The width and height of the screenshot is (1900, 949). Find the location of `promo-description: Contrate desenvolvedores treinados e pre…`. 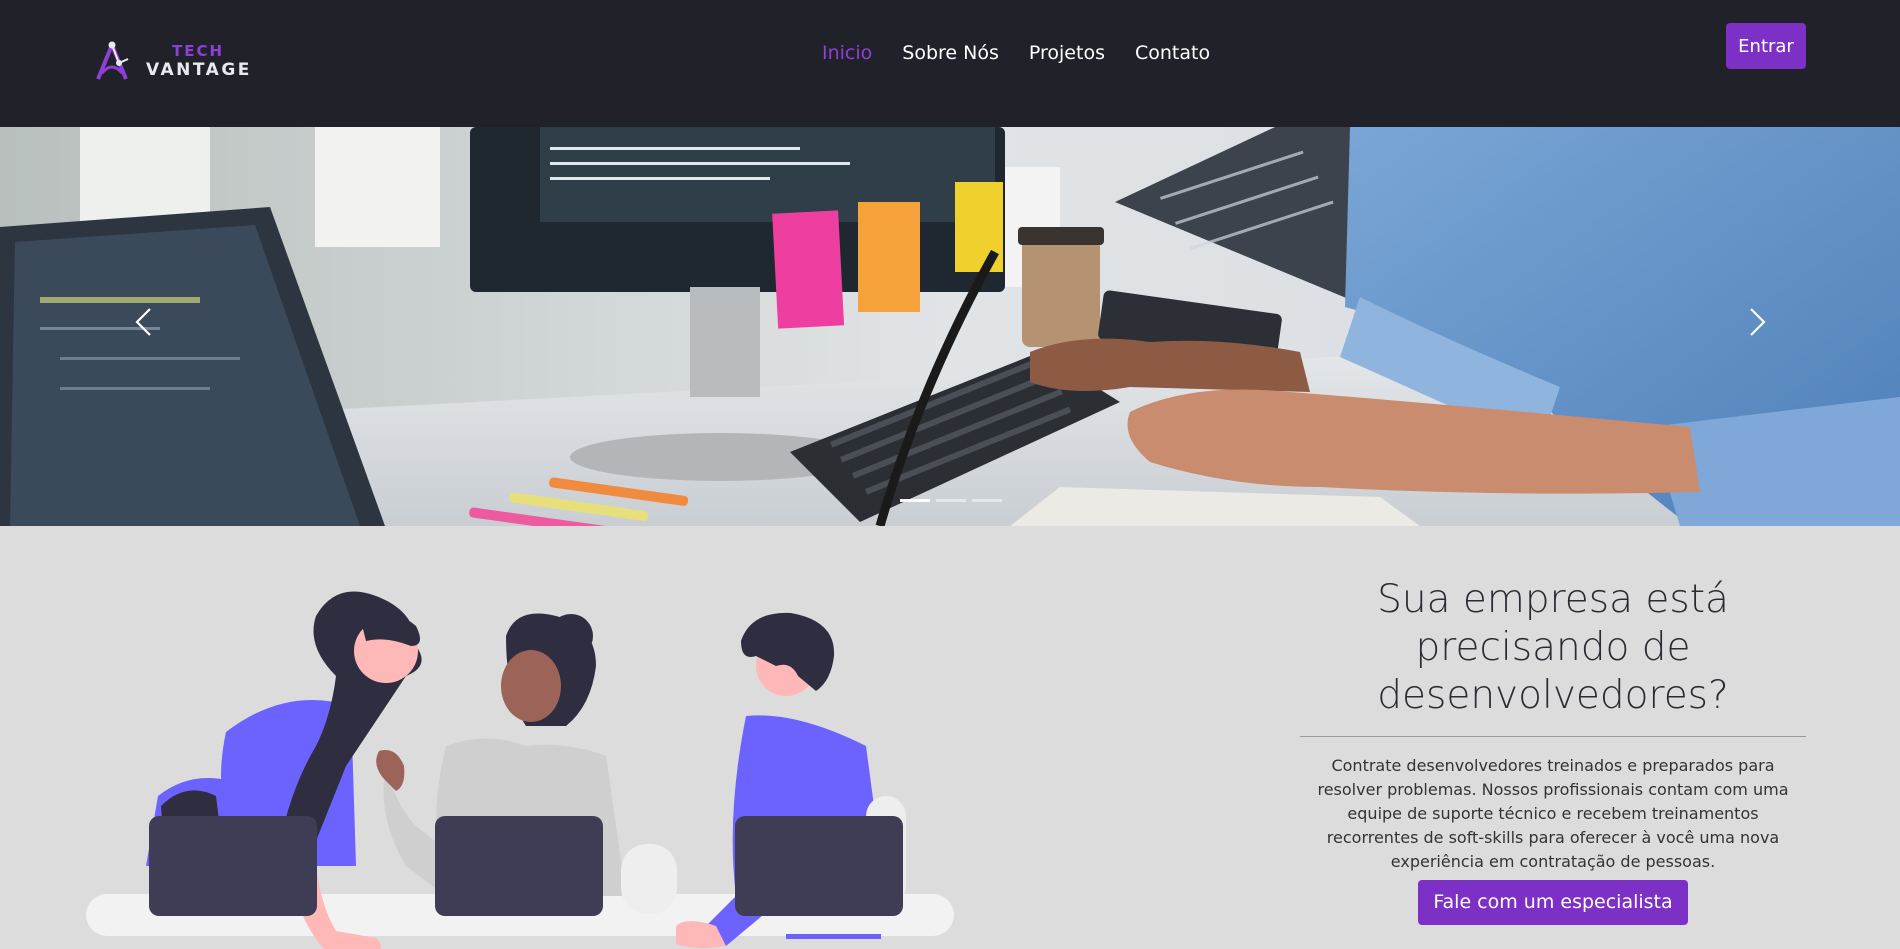

promo-description: Contrate desenvolvedores treinados e pre… is located at coordinates (1553, 813).